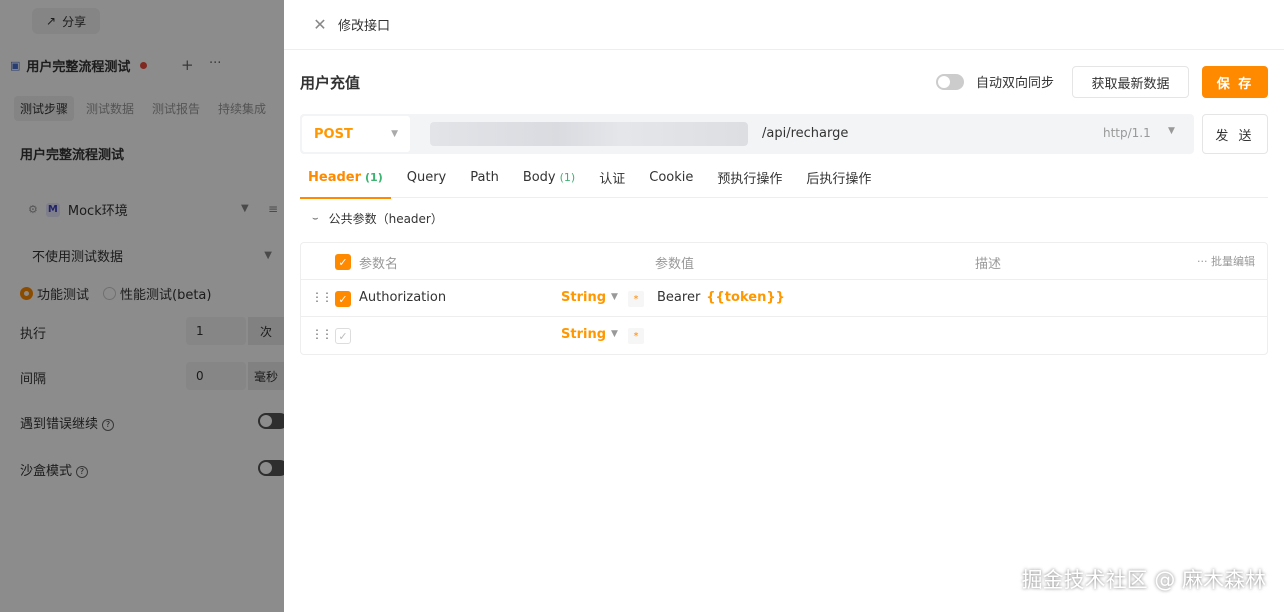 Image resolution: width=1284 pixels, height=612 pixels. I want to click on exec-count-input: 1, so click(216, 331).